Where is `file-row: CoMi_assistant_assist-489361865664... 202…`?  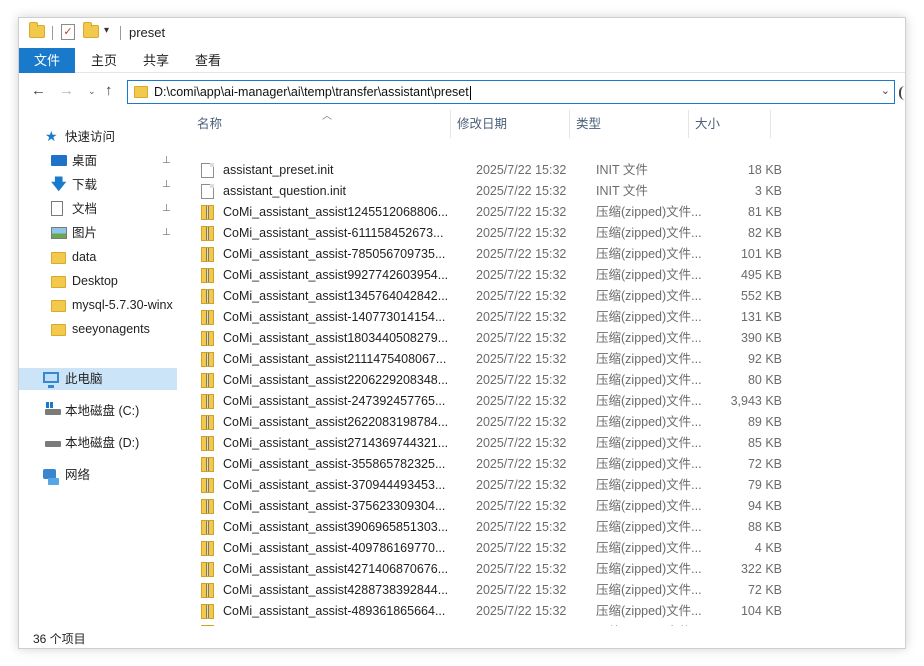 file-row: CoMi_assistant_assist-489361865664... 202… is located at coordinates (489, 611).